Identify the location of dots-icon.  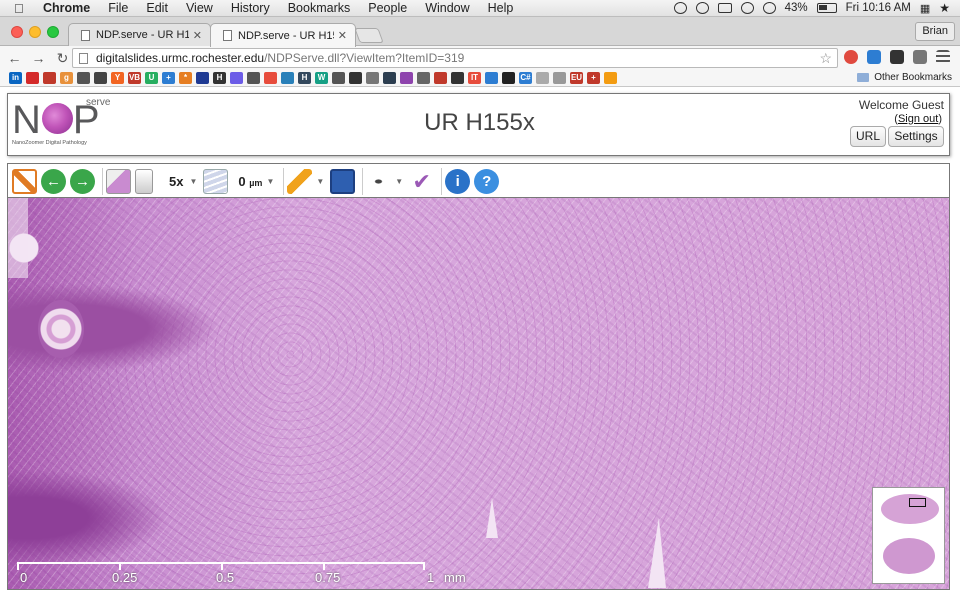
(236, 78).